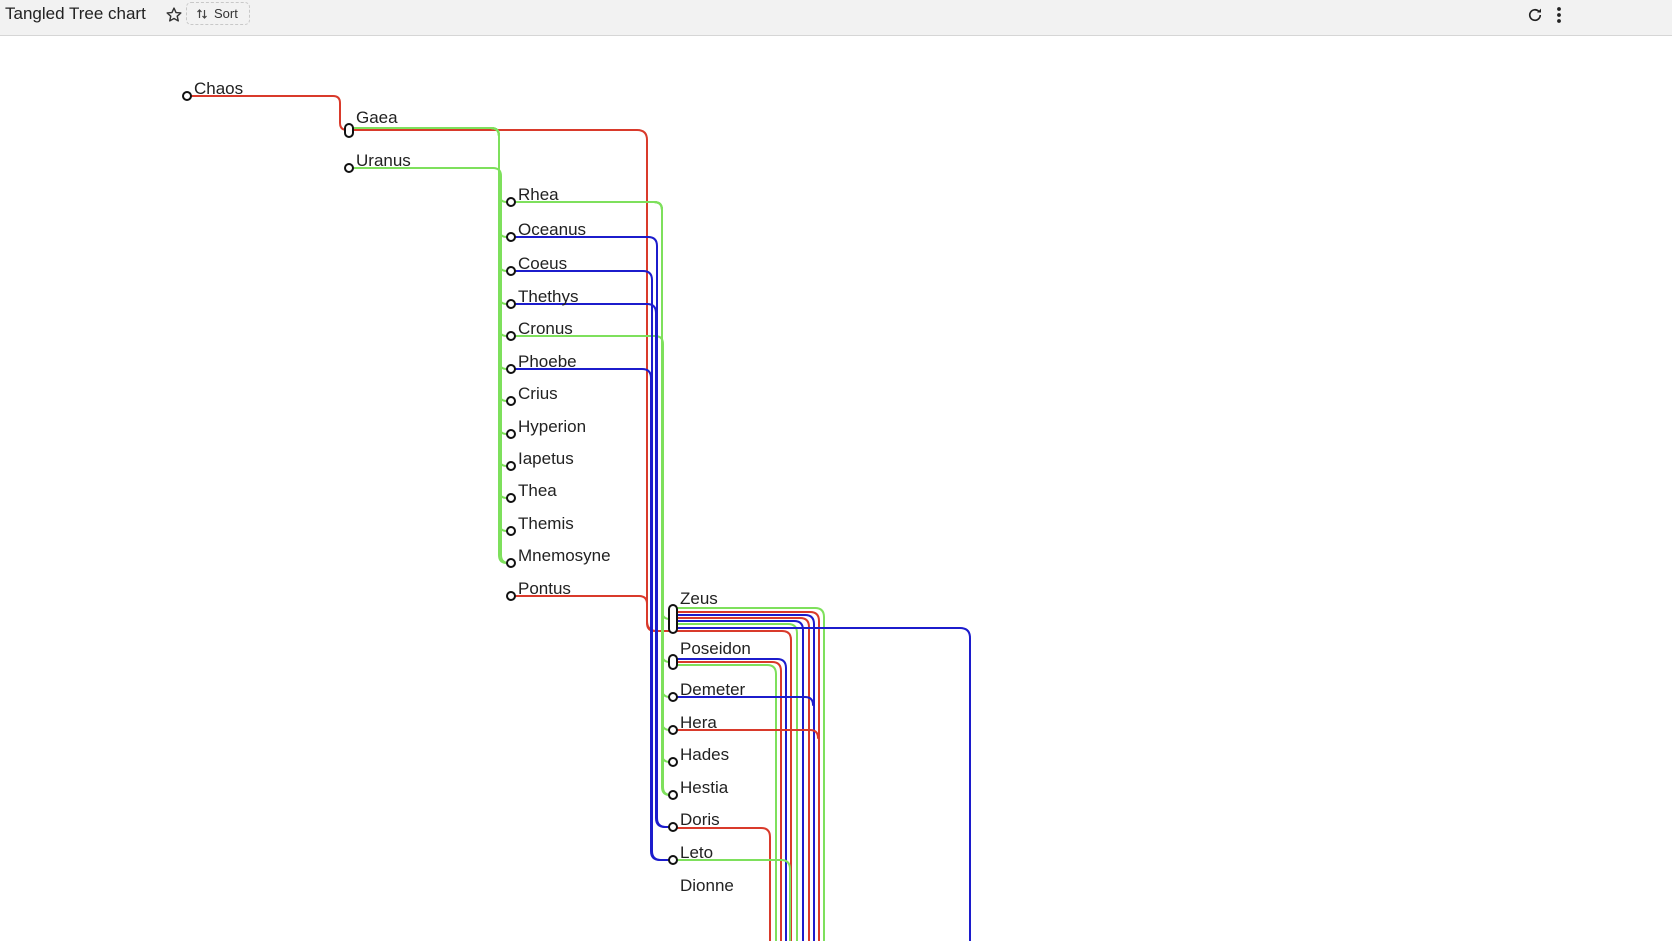 The image size is (1672, 941). Describe the element at coordinates (704, 787) in the screenshot. I see `node-label-hestia: Hestia` at that location.